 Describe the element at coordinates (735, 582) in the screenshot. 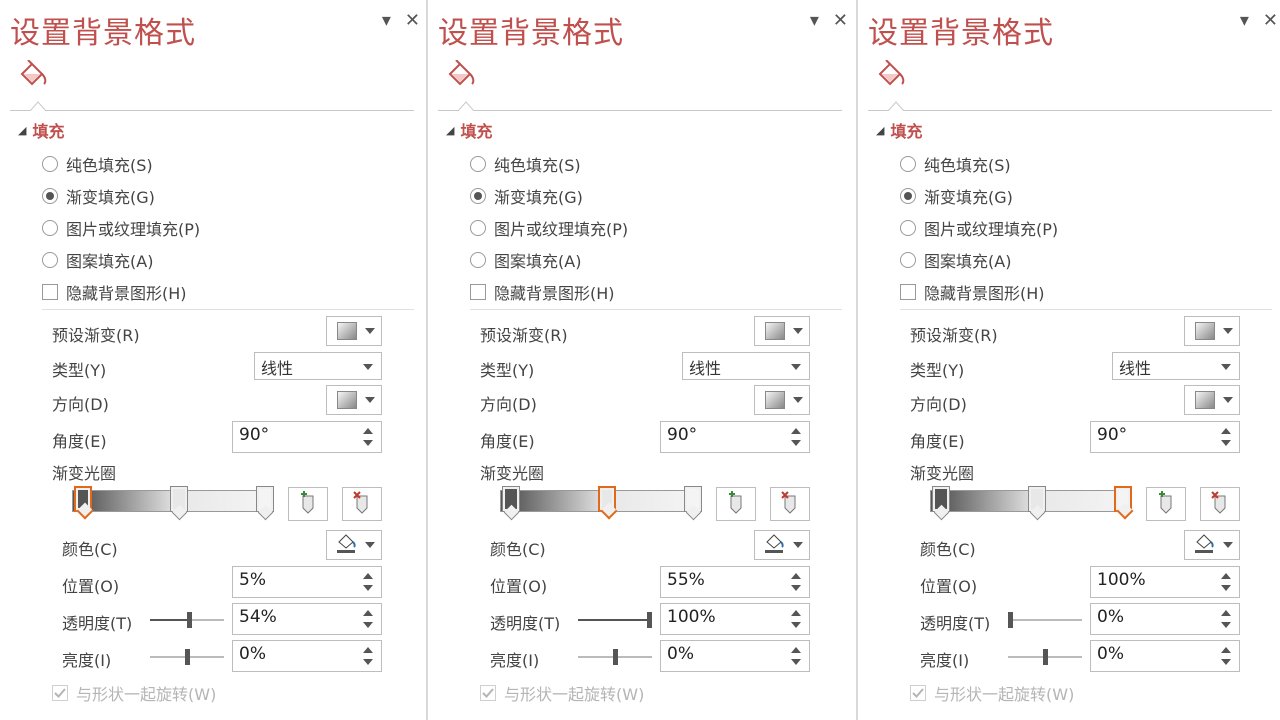

I see `position-spinner: 55%` at that location.